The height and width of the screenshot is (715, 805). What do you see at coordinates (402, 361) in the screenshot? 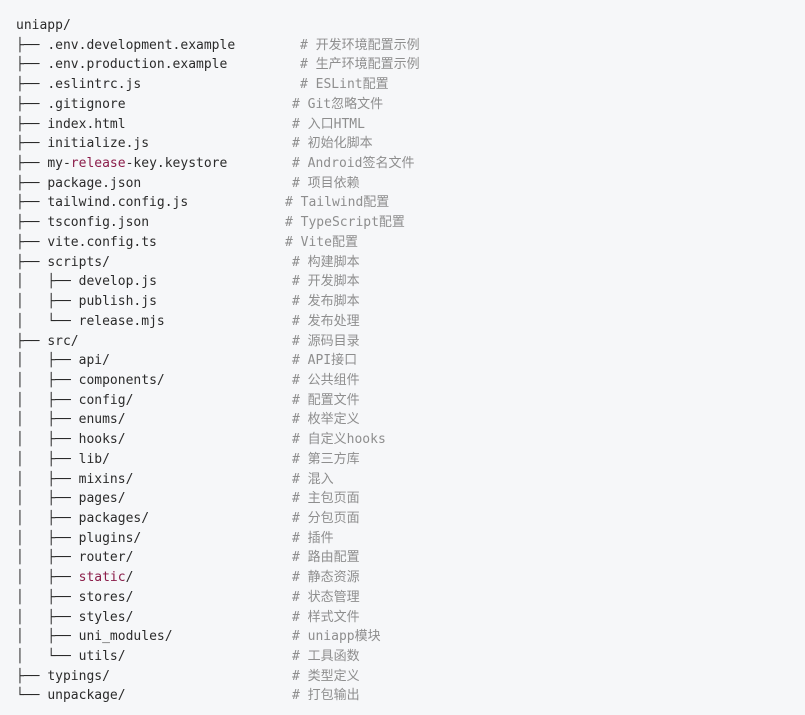
I see `tree-line: │ ├── api/ # API接口` at bounding box center [402, 361].